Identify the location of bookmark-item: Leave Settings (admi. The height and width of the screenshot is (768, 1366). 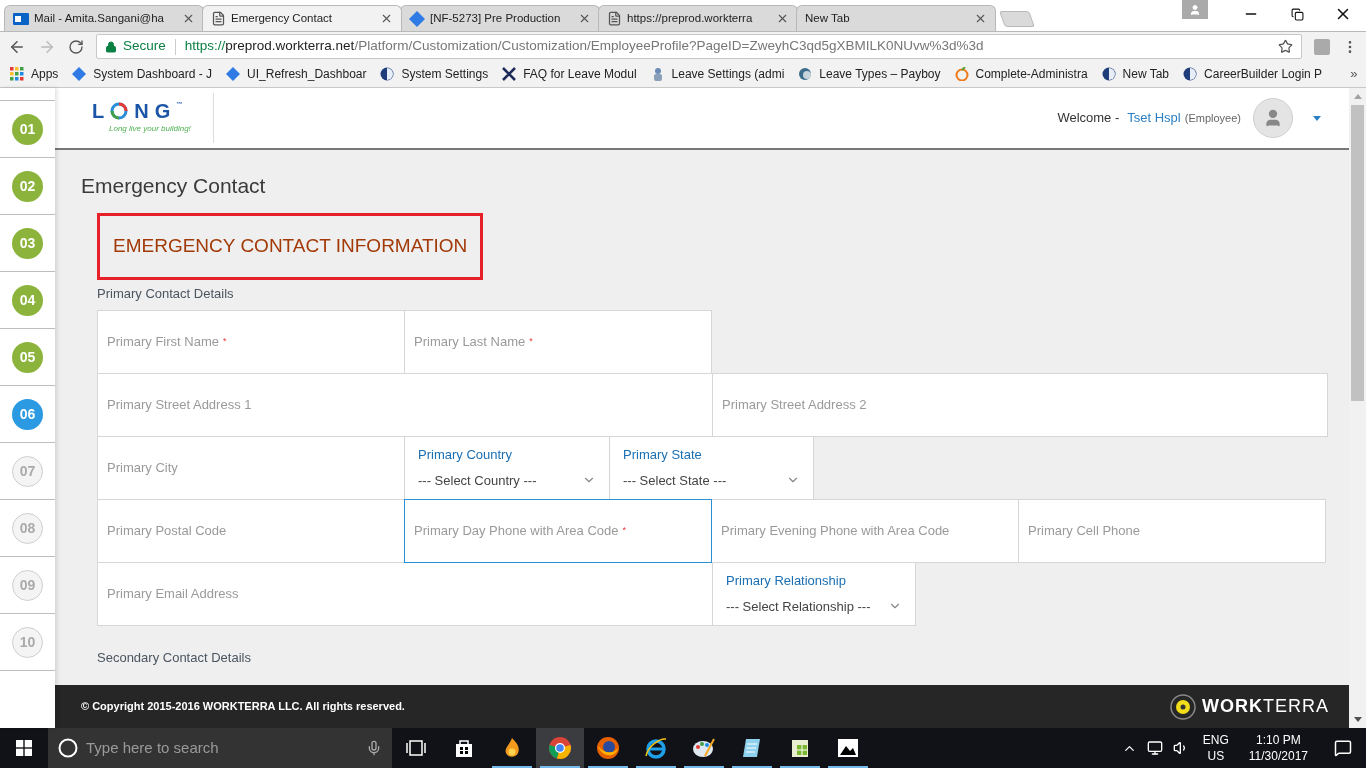
(717, 74).